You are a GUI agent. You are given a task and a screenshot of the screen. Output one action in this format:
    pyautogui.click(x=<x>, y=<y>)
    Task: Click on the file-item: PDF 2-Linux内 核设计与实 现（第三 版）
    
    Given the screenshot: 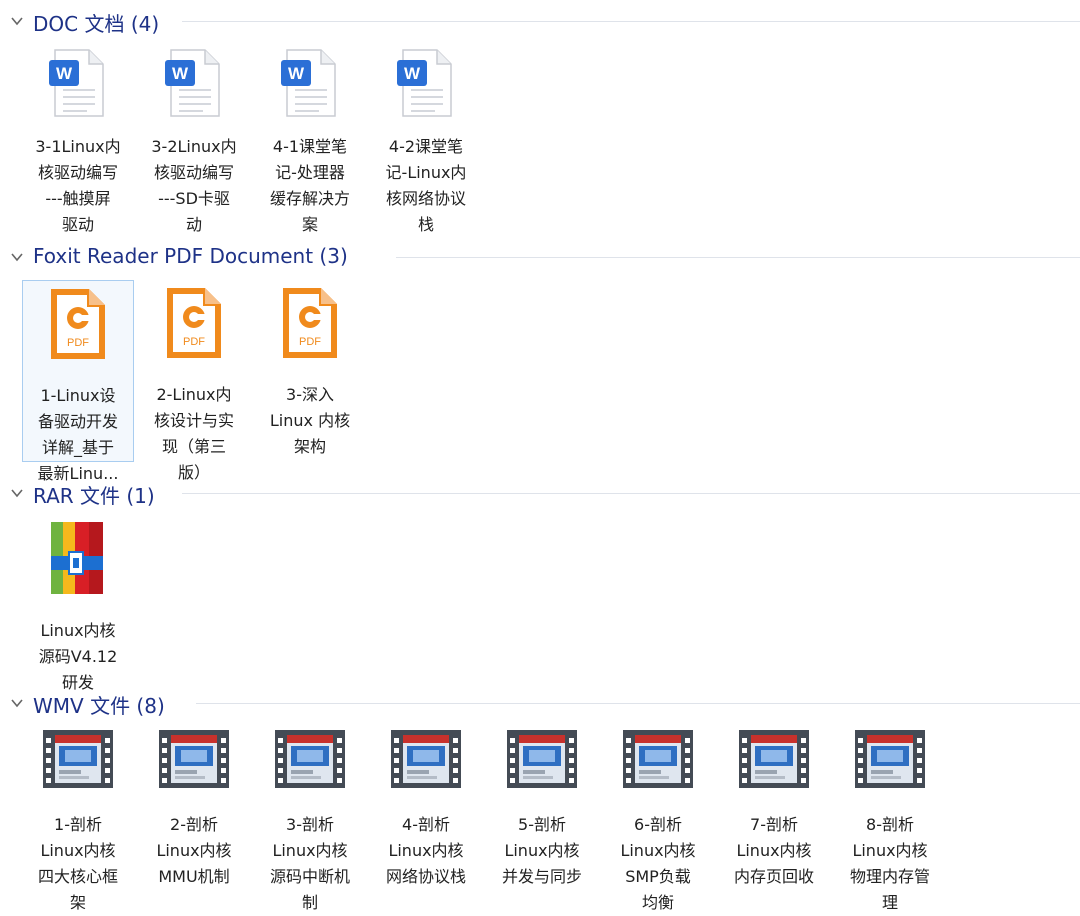 What is the action you would take?
    pyautogui.click(x=194, y=381)
    